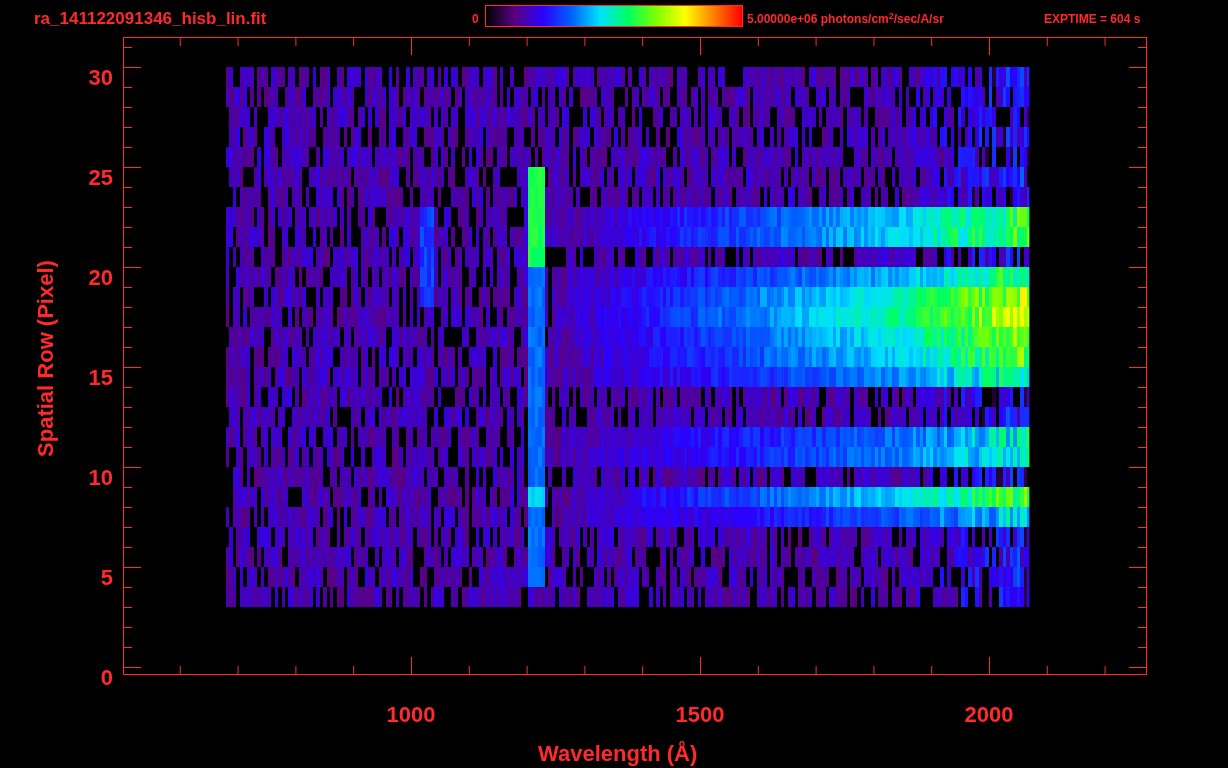  What do you see at coordinates (700, 714) in the screenshot?
I see `x-tick-label: 1500` at bounding box center [700, 714].